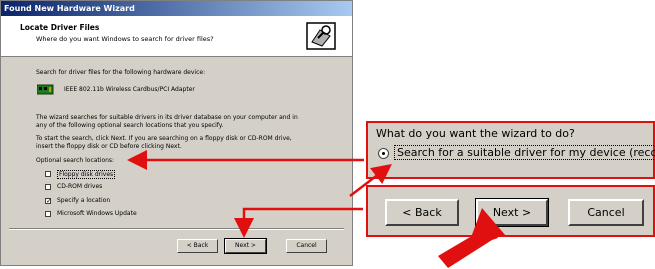  Describe the element at coordinates (472, 238) in the screenshot. I see `pointer-arrow-icon` at that location.